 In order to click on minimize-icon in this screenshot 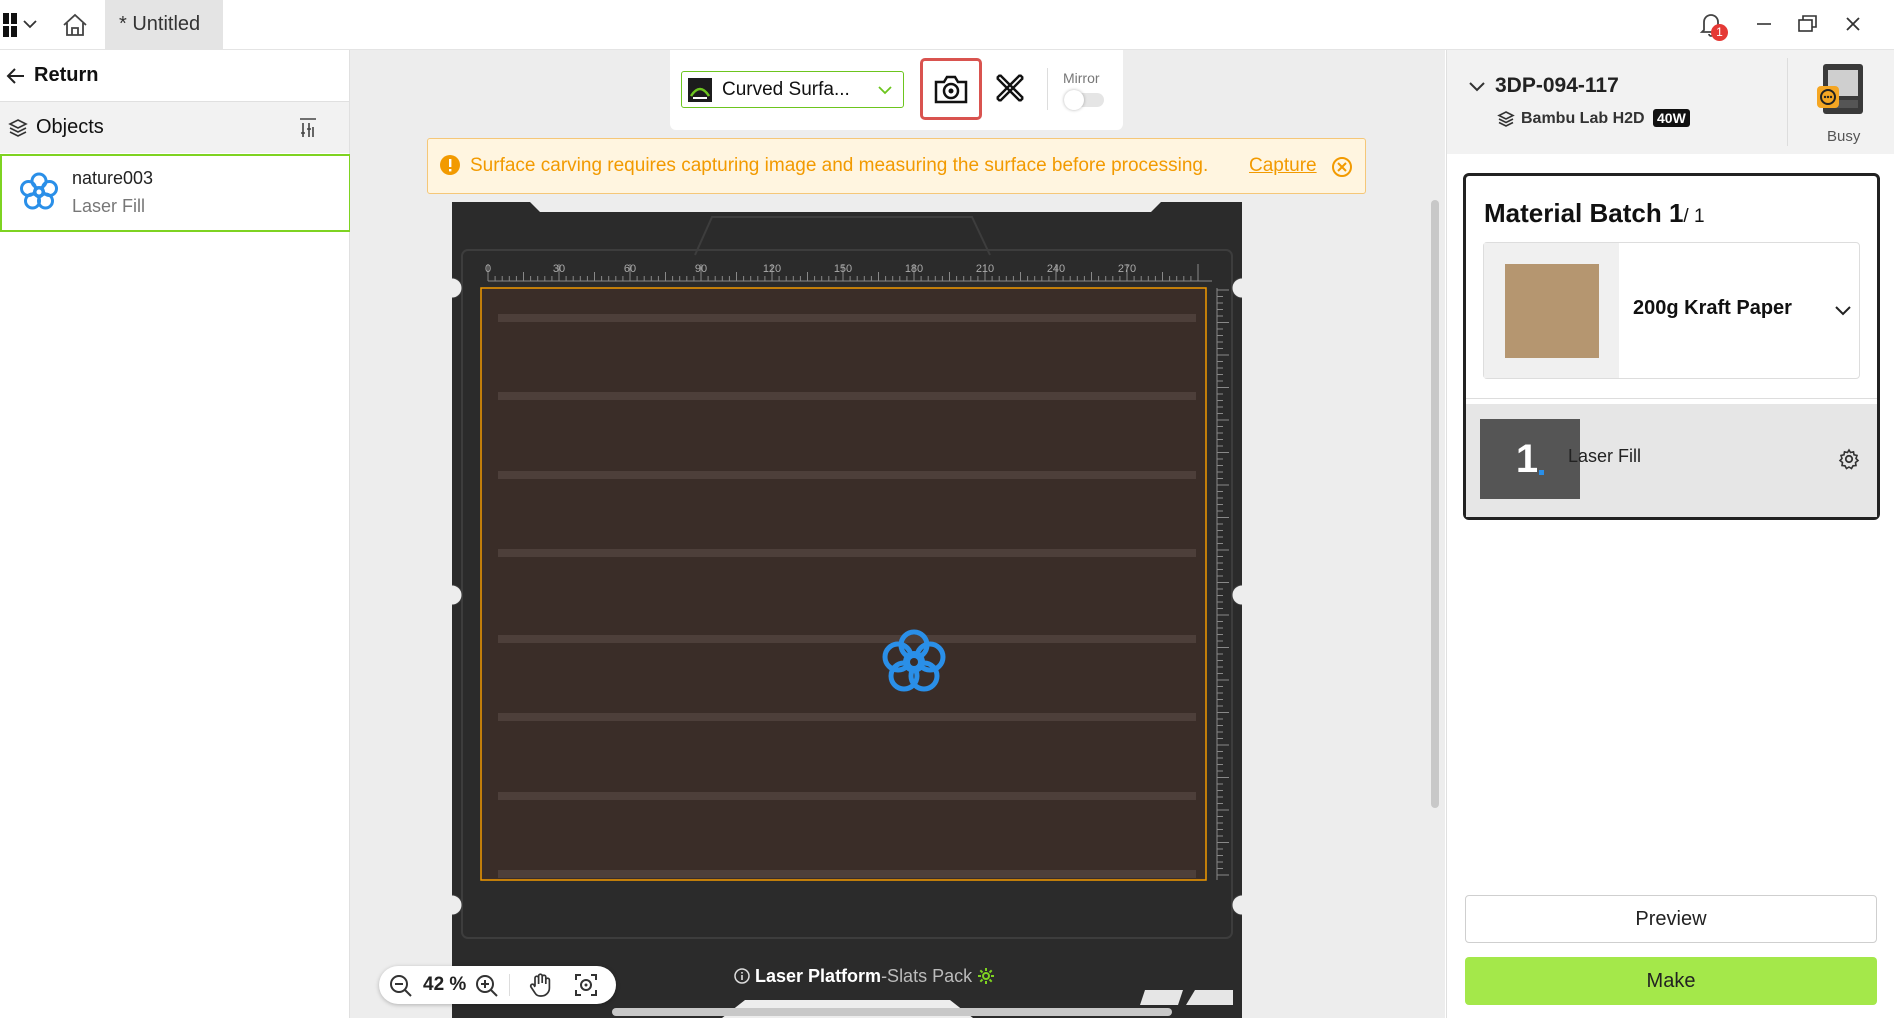, I will do `click(1764, 24)`.